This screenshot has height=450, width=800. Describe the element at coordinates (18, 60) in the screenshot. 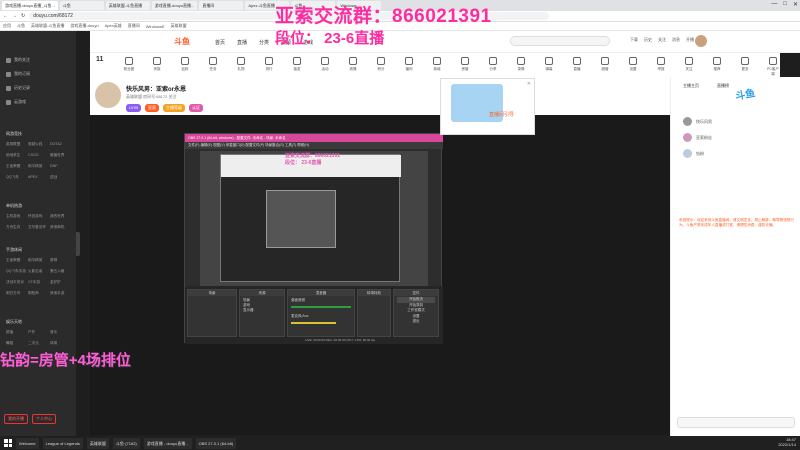

I see `sidebar-item-follow: 我的关注` at that location.